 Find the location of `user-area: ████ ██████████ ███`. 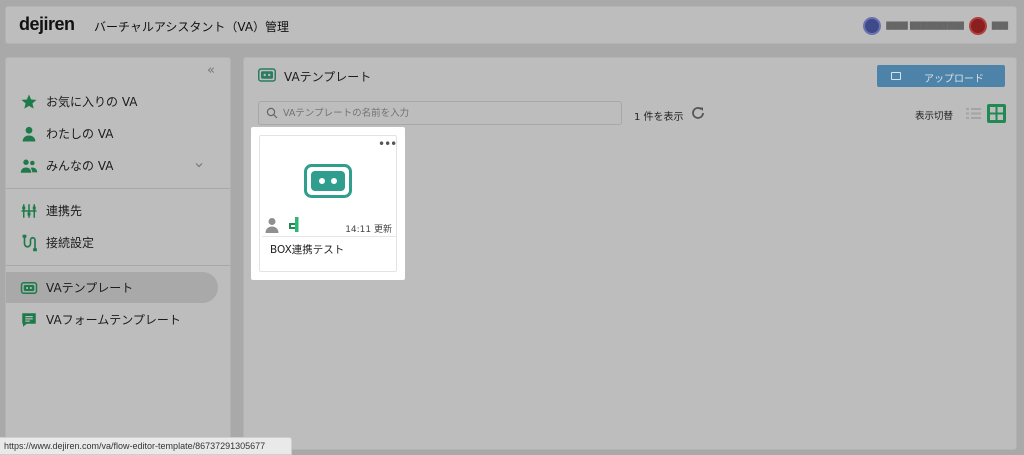

user-area: ████ ██████████ ███ is located at coordinates (935, 26).